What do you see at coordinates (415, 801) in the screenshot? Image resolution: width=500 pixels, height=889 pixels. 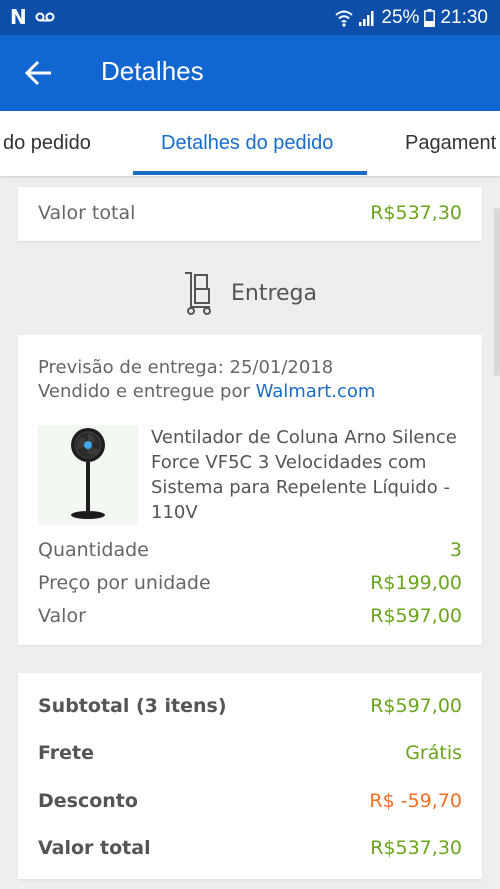 I see `discount-value: R$ -59,70` at bounding box center [415, 801].